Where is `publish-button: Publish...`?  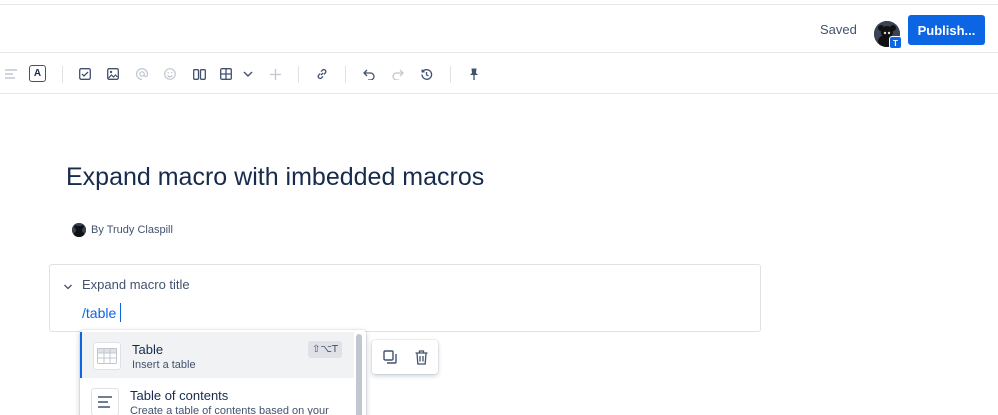
publish-button: Publish... is located at coordinates (946, 30).